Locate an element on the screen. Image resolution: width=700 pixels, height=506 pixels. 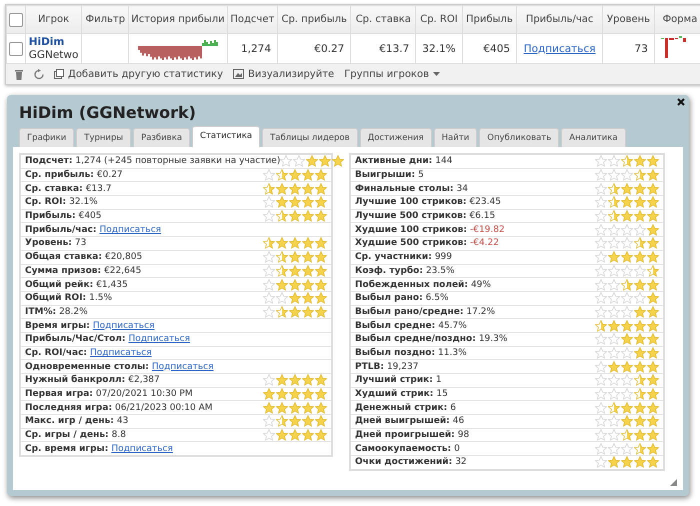
tab: Опубликовать is located at coordinates (519, 137).